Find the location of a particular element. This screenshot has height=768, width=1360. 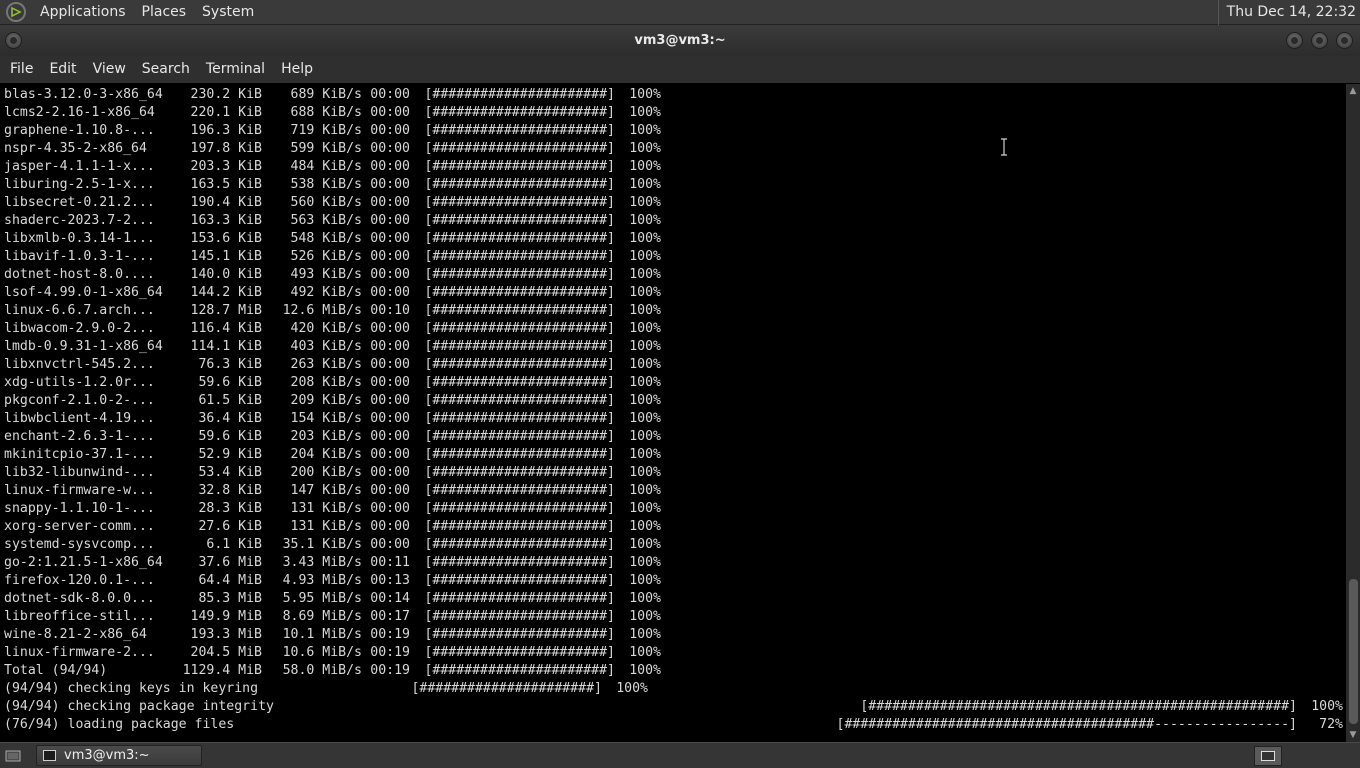

package-size: 1129.4 MiB is located at coordinates (222, 670).